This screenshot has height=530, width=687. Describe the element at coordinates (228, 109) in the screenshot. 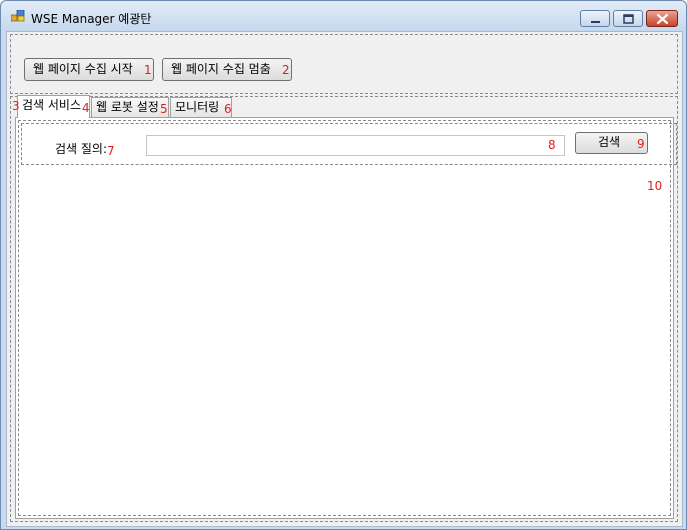

I see `tag-6: 6` at that location.